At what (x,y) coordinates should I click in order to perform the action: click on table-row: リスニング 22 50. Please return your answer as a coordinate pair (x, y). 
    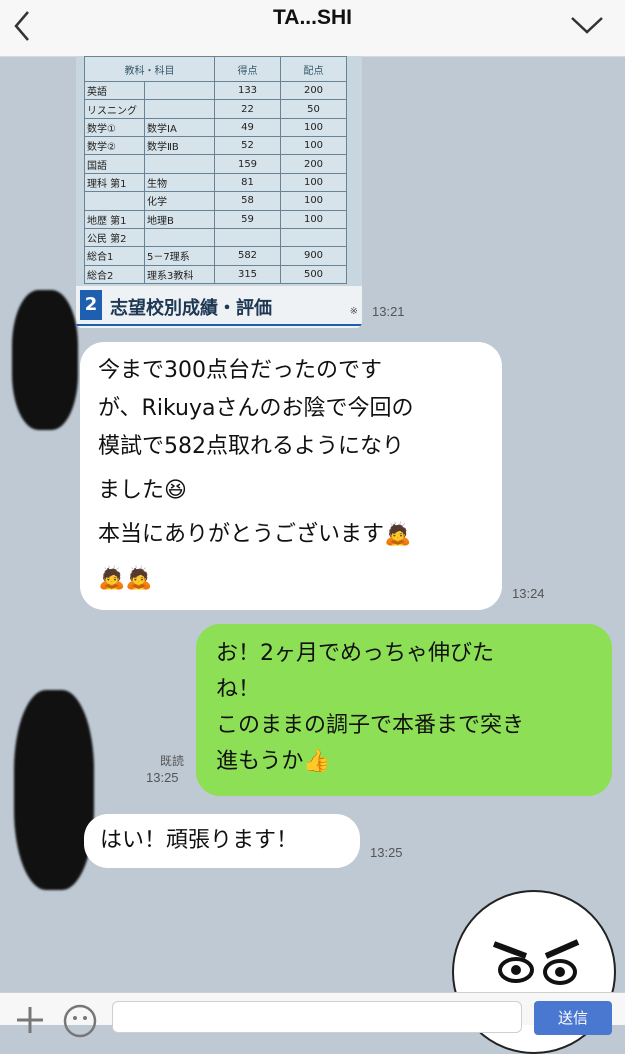
    Looking at the image, I should click on (215, 109).